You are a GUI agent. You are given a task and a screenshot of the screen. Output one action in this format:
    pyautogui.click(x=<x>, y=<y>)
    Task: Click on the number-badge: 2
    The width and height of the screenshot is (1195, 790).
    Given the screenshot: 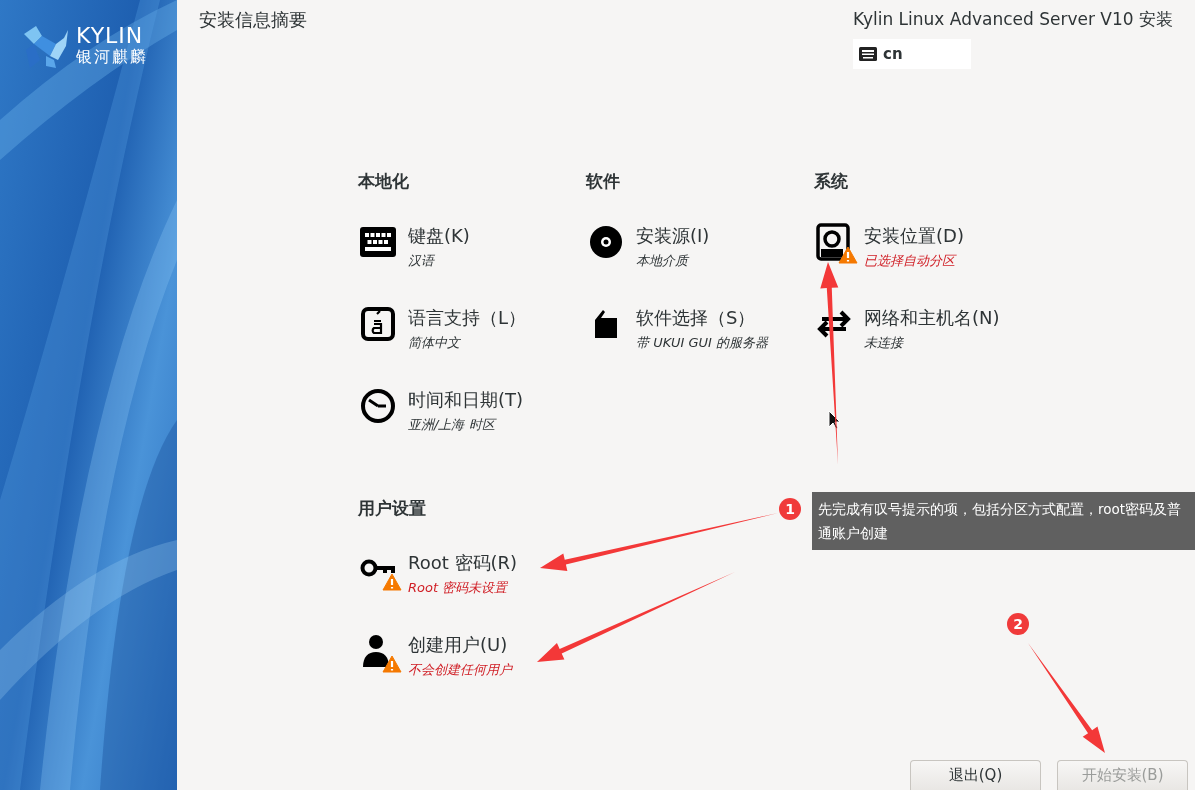 What is the action you would take?
    pyautogui.click(x=1018, y=624)
    